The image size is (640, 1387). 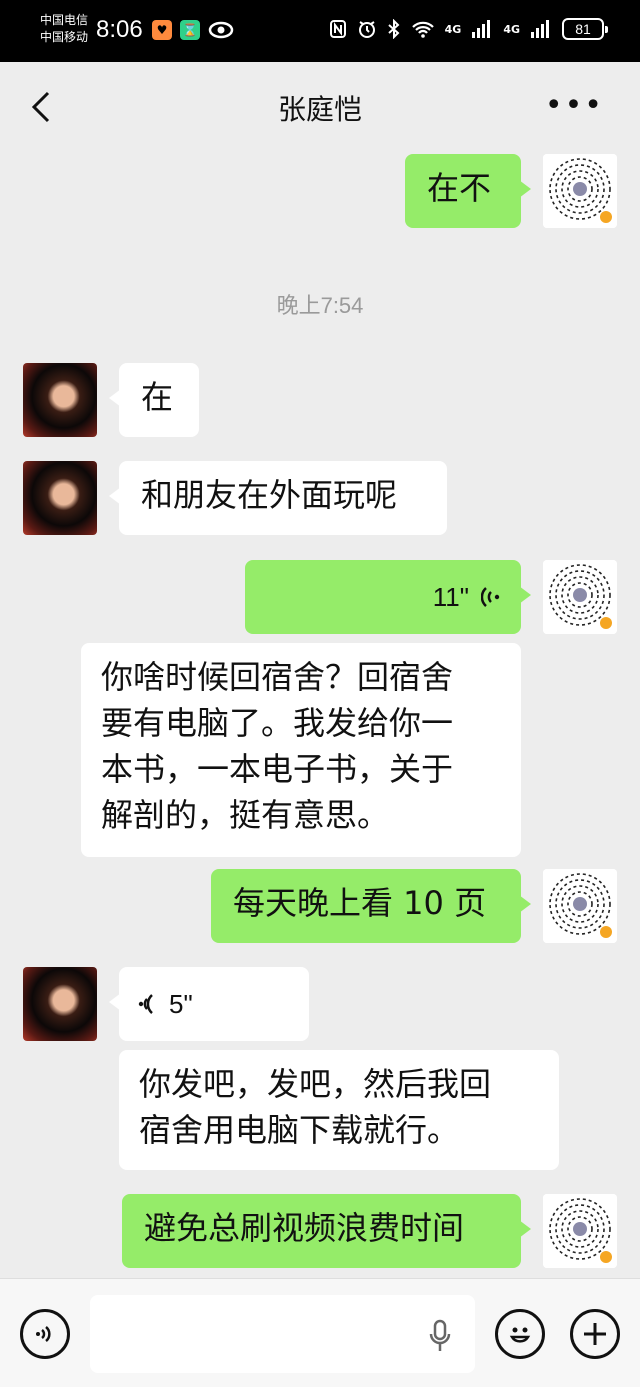 What do you see at coordinates (304, 1228) in the screenshot?
I see `message-text: 避免总刷视频浪费时间` at bounding box center [304, 1228].